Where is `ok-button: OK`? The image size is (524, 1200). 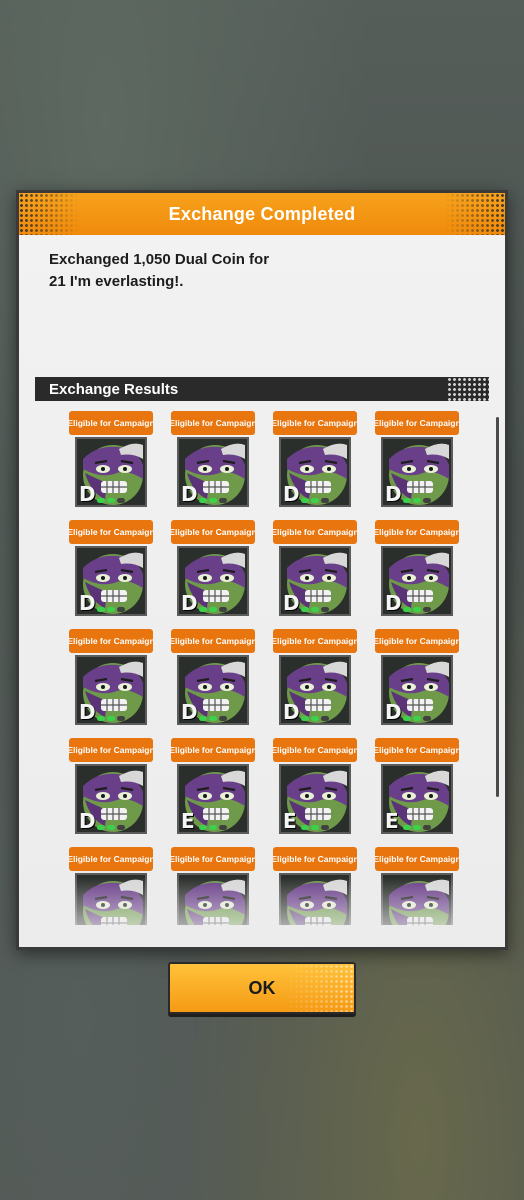
ok-button: OK is located at coordinates (262, 988).